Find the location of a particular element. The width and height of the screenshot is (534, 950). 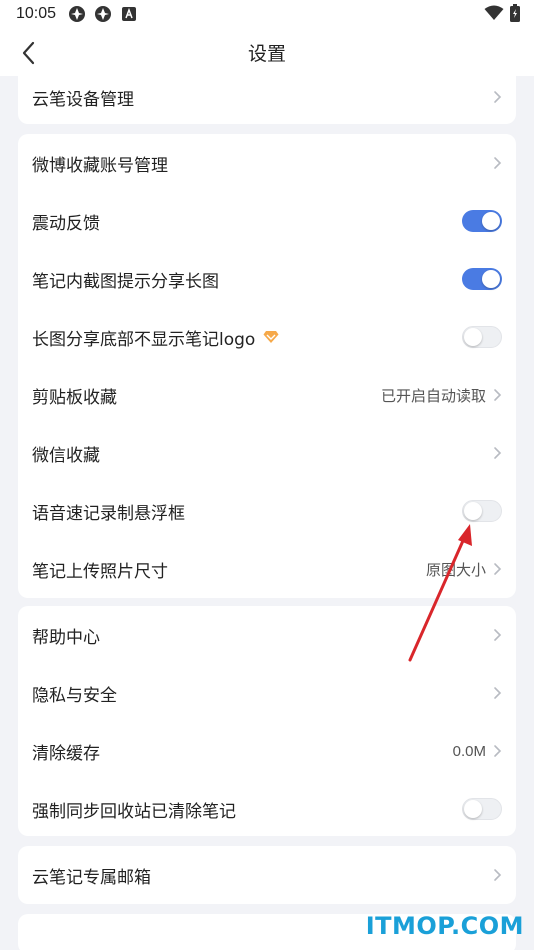

setting-label: 语音速记录制悬浮框 is located at coordinates (108, 513).